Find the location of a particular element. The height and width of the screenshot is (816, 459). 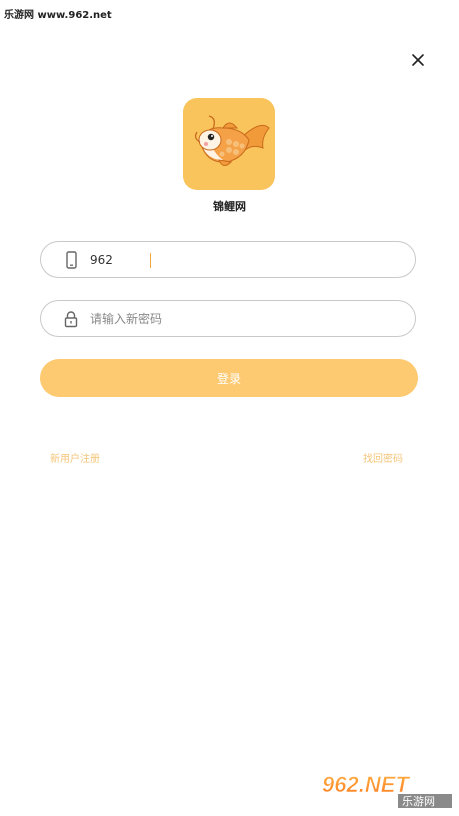

forgot-password-link: 找回密码 is located at coordinates (383, 457).